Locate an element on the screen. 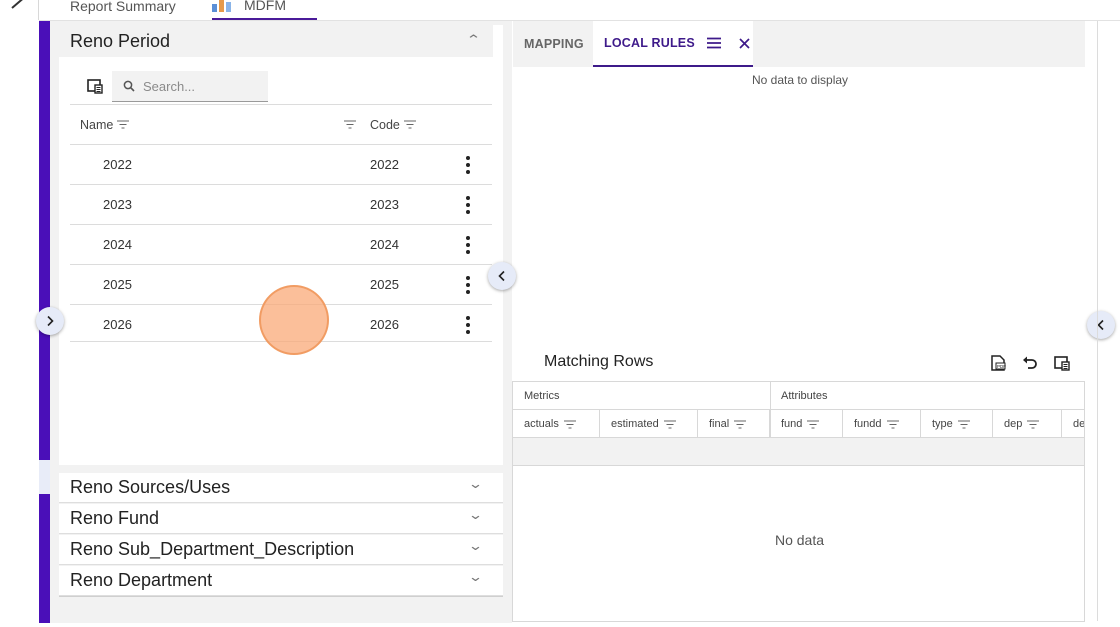 This screenshot has height=627, width=1120. table-row: 2024 2024 is located at coordinates (281, 244).